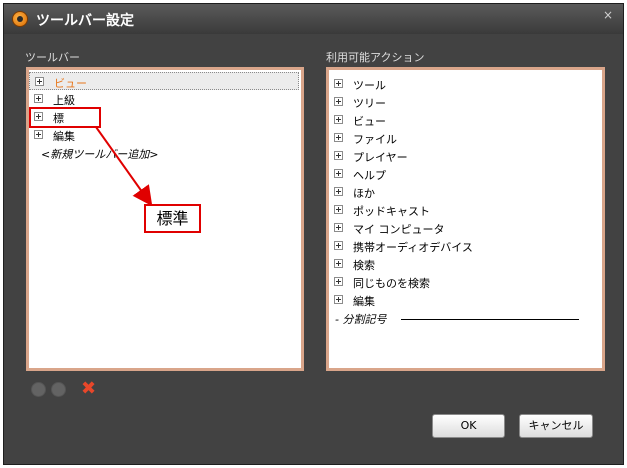  I want to click on title-bar: ツールバー設定 ×, so click(313, 19).